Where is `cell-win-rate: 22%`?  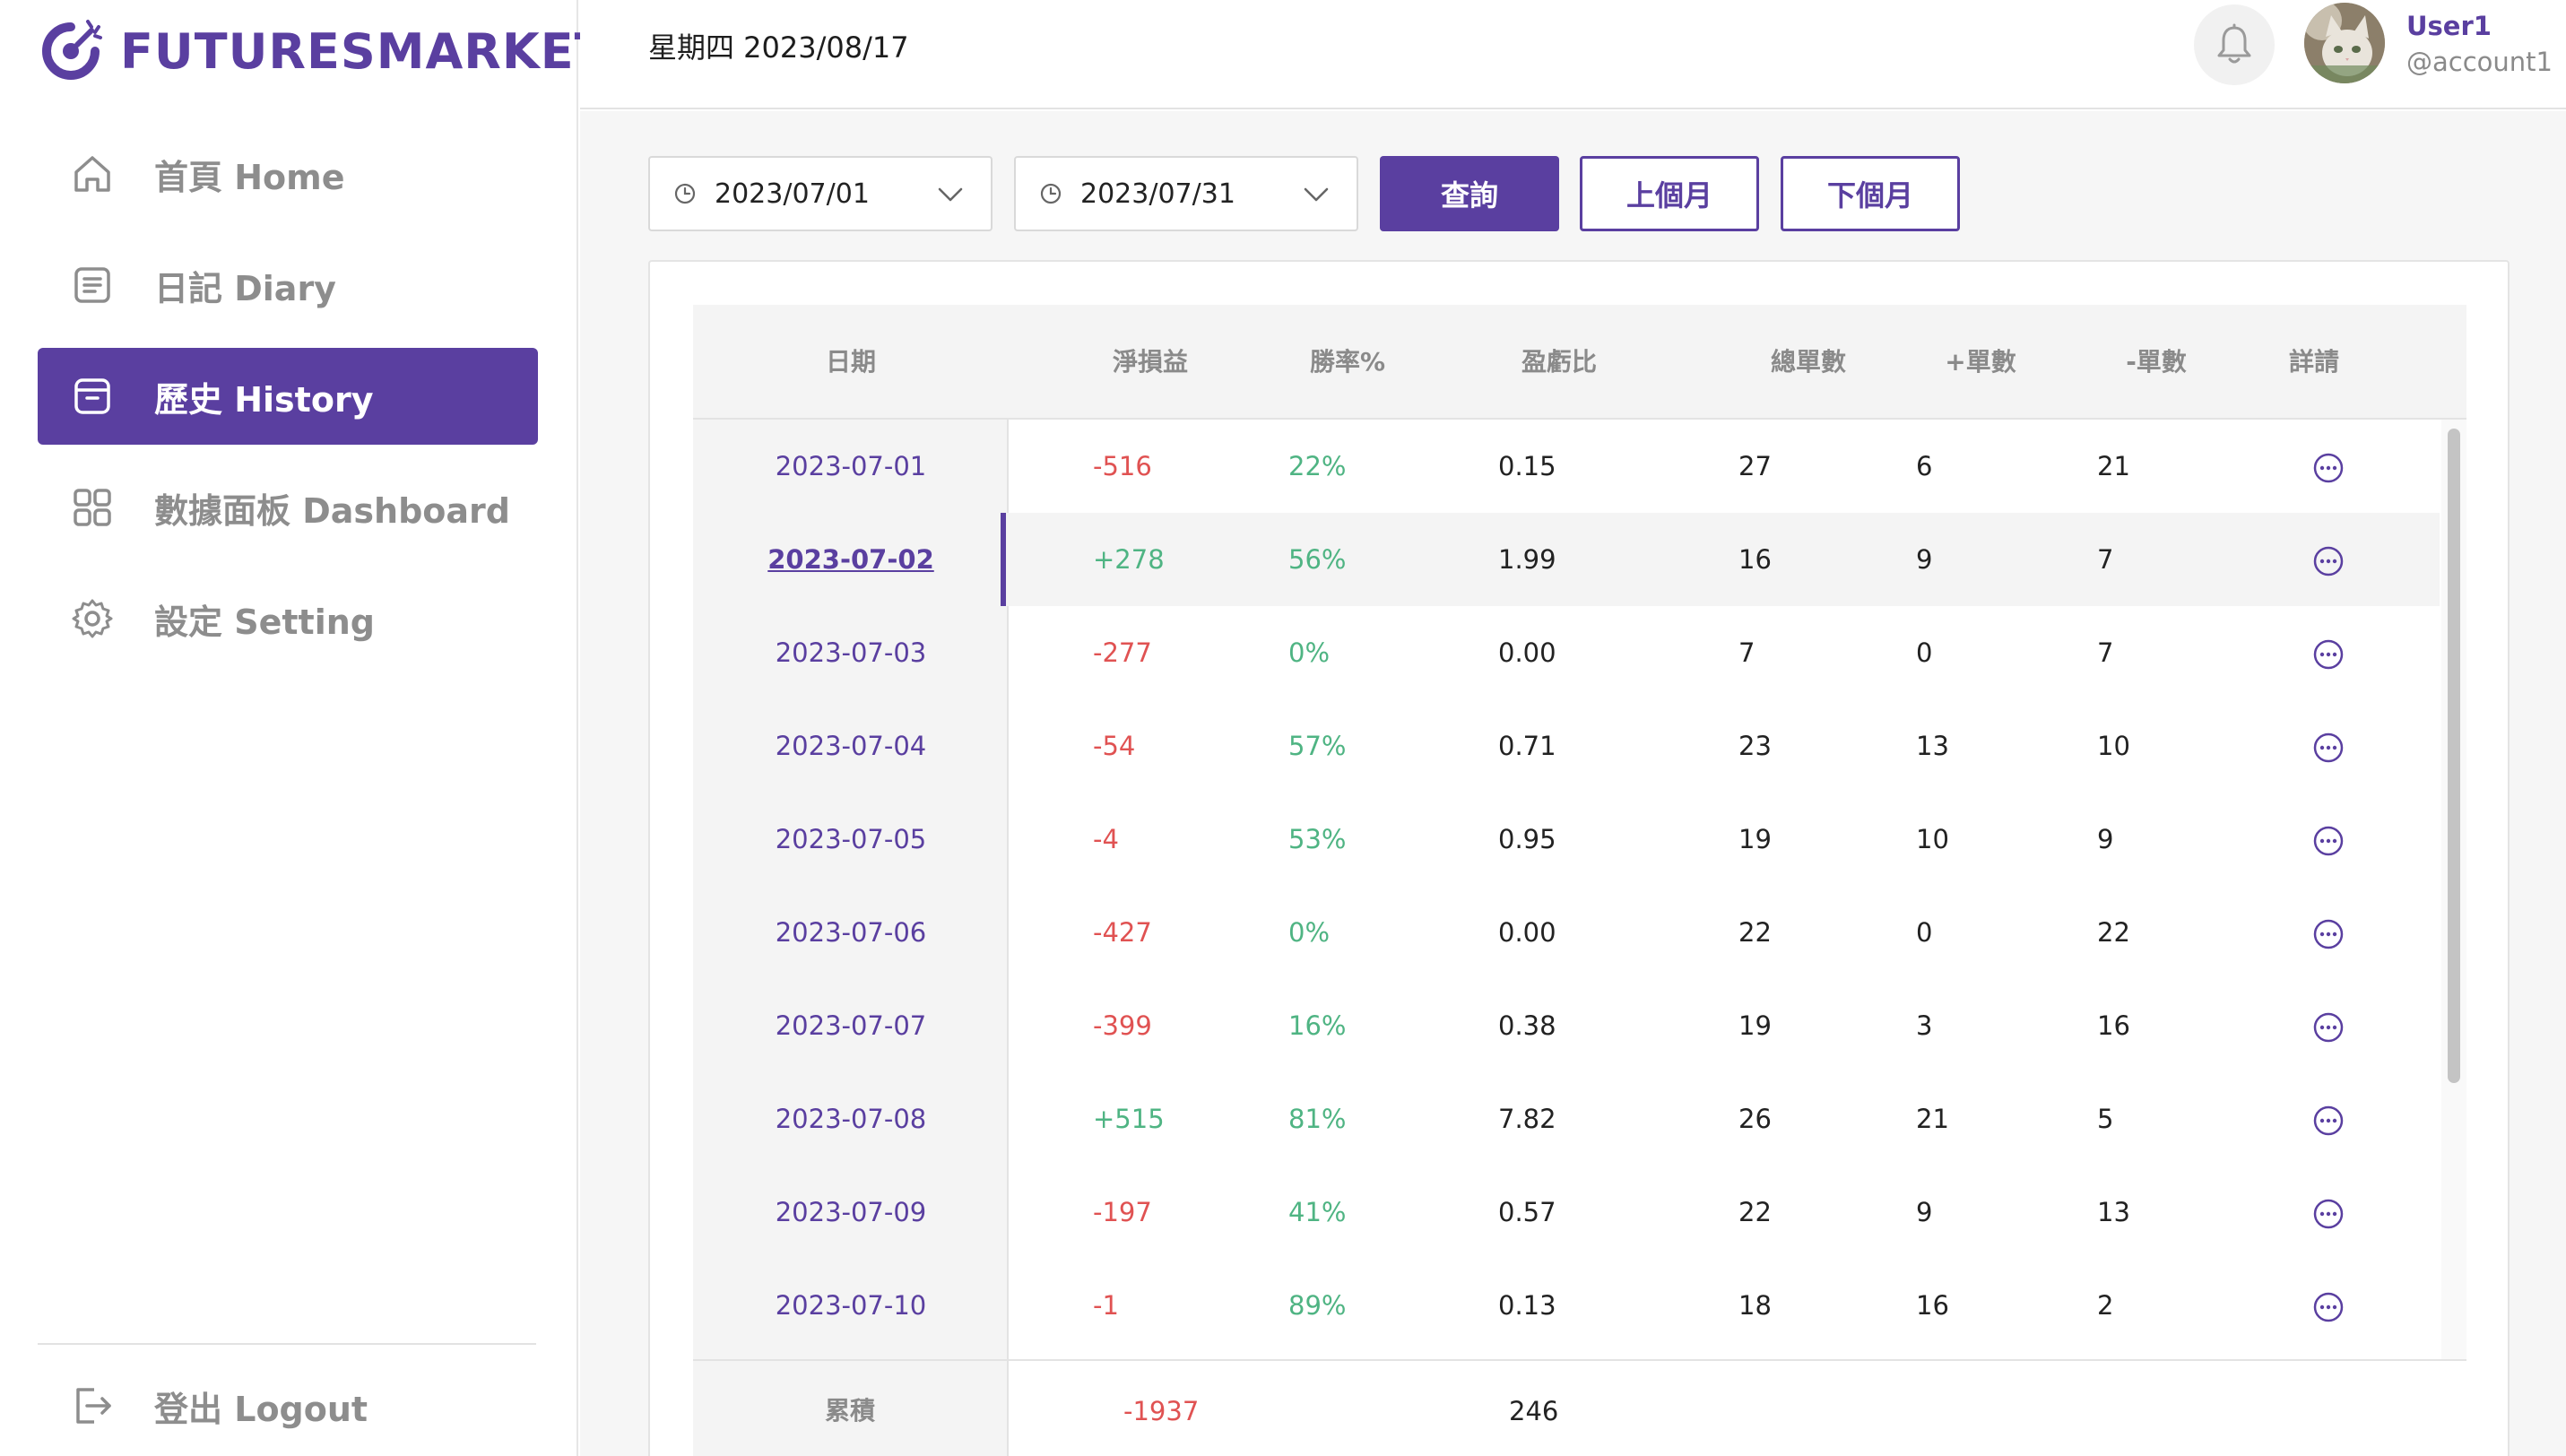
cell-win-rate: 22% is located at coordinates (1318, 466).